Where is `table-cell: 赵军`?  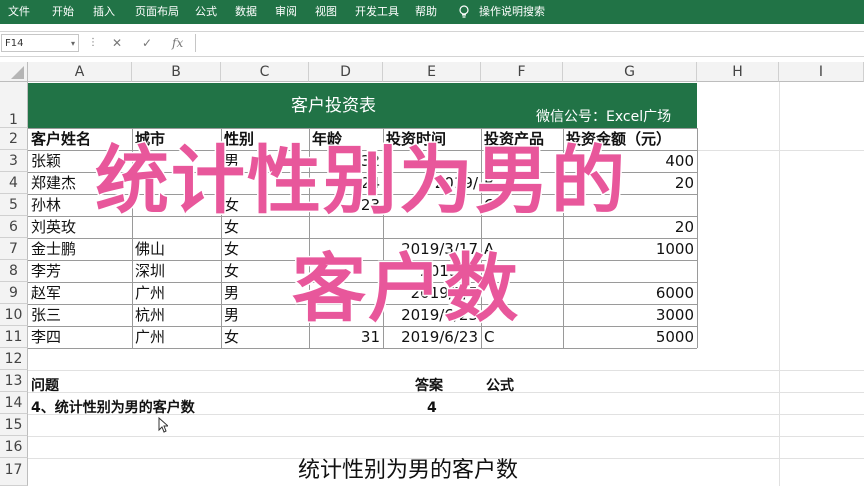 table-cell: 赵军 is located at coordinates (46, 293).